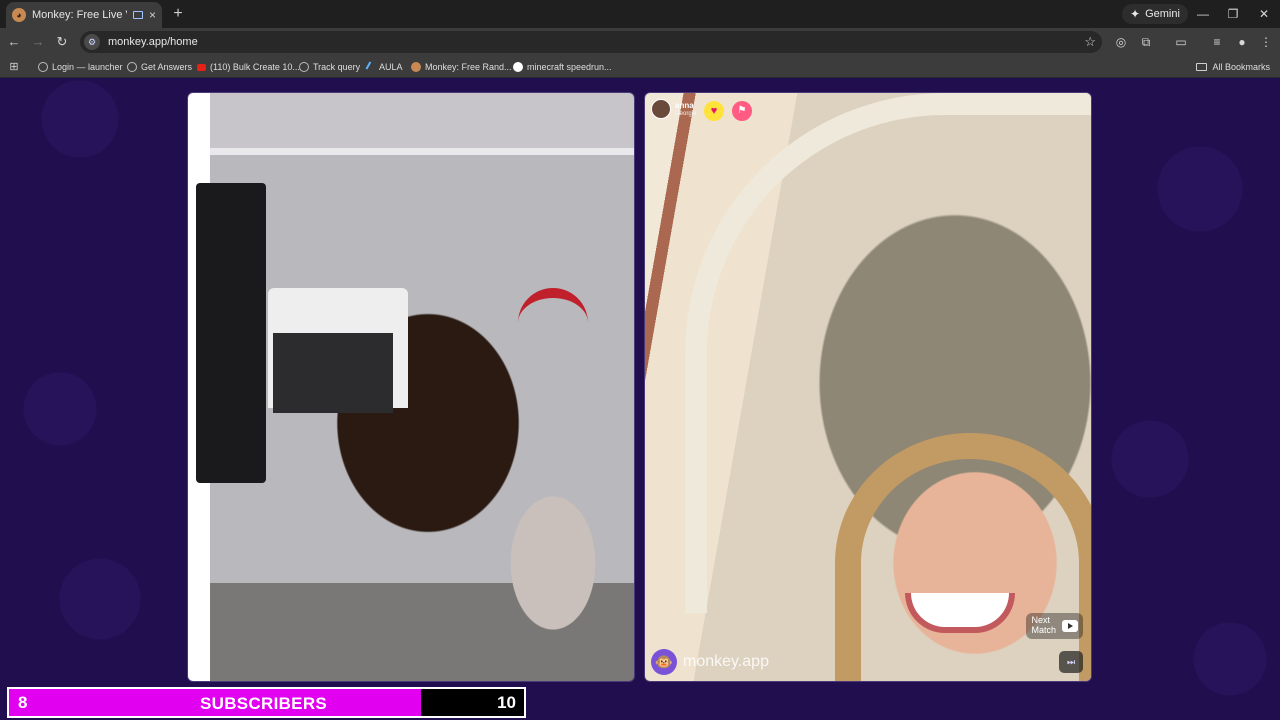 This screenshot has width=1280, height=720. I want to click on tab-title: Monkey: Free Live Video Ch, so click(79, 15).